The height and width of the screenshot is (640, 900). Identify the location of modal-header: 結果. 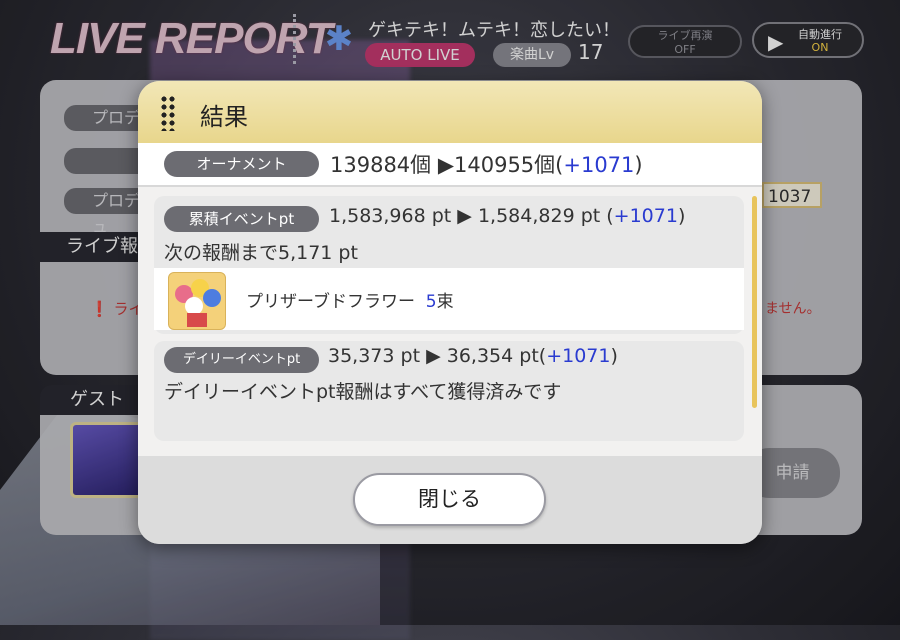
(450, 112).